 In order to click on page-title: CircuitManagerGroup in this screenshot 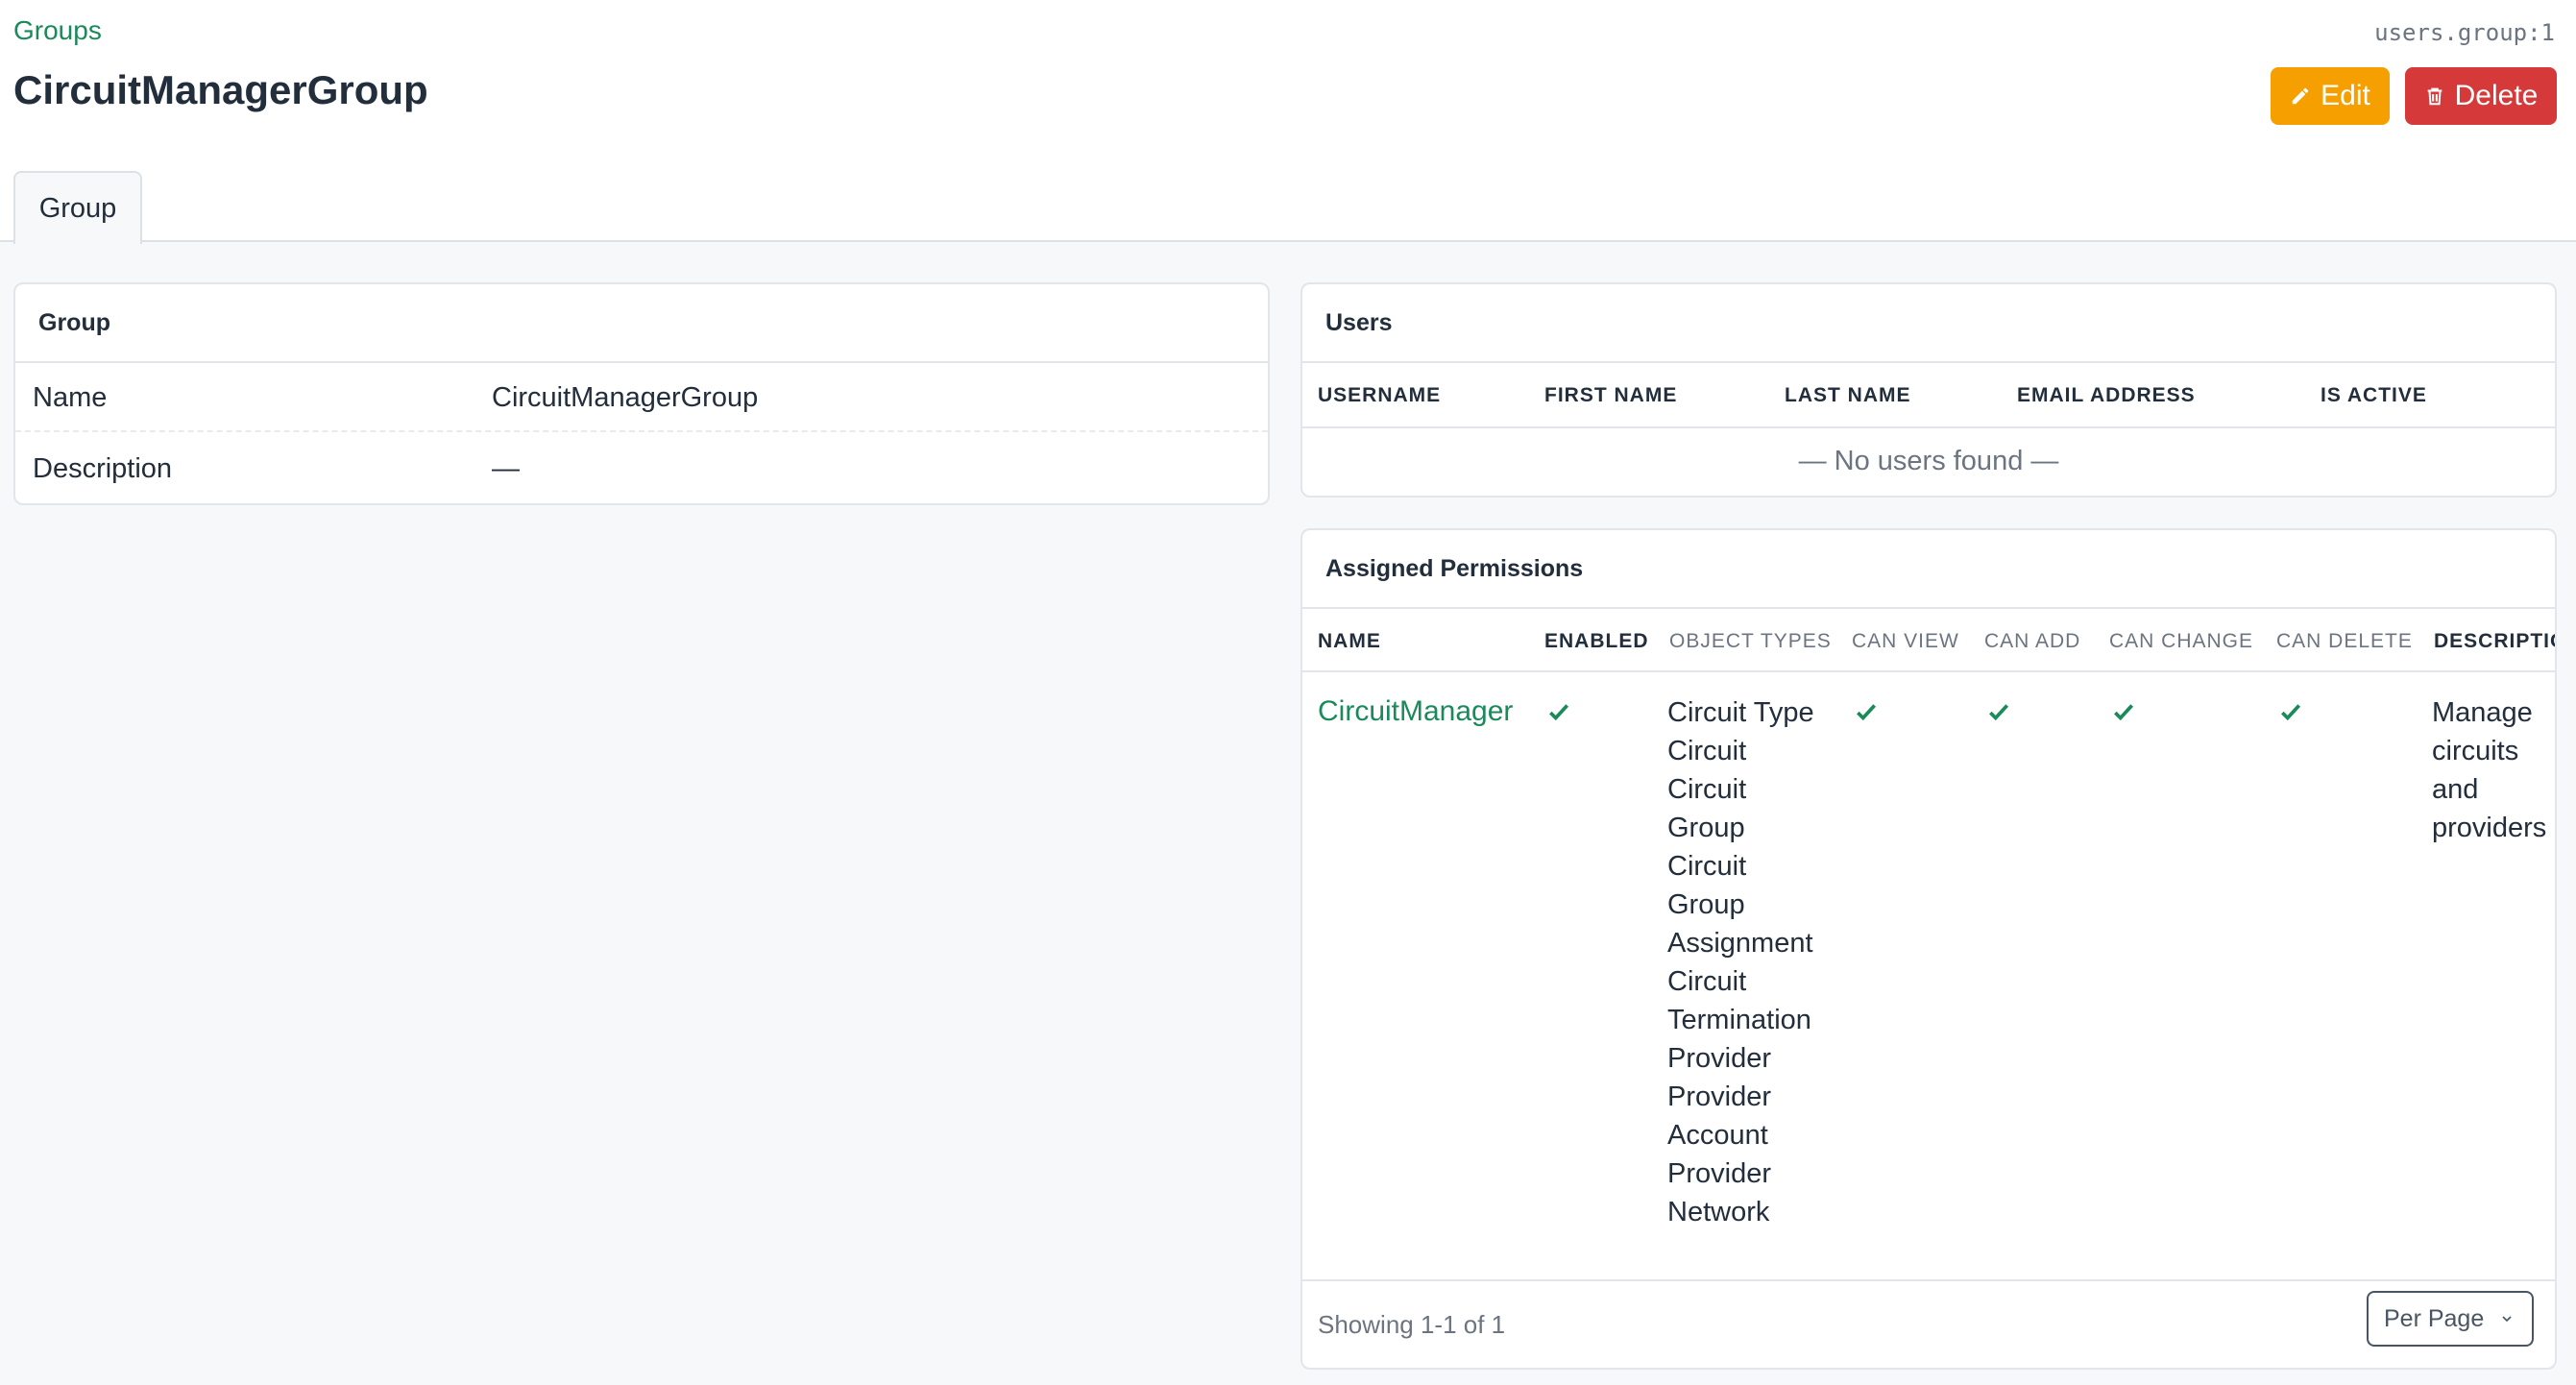, I will do `click(221, 89)`.